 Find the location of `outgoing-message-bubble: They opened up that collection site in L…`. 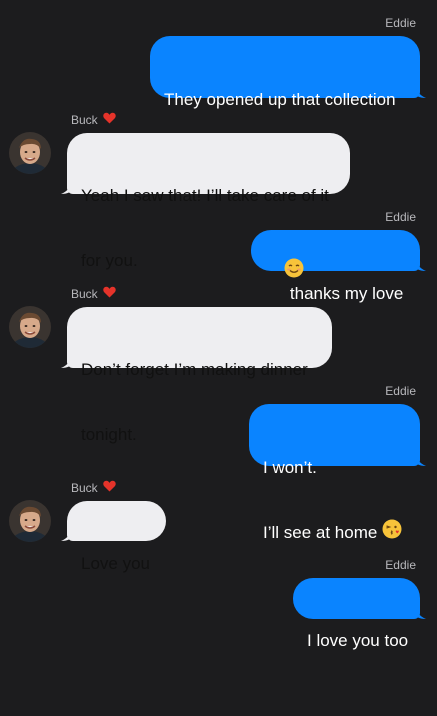

outgoing-message-bubble: They opened up that collection site in L… is located at coordinates (288, 105).